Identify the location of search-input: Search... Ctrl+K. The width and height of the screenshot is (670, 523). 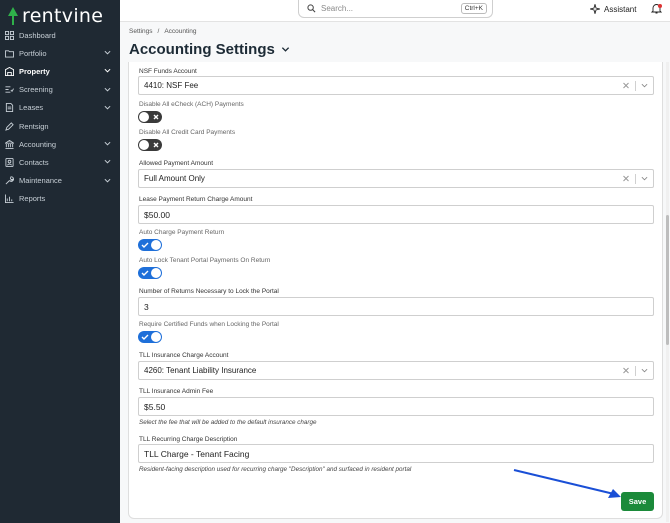
(395, 9).